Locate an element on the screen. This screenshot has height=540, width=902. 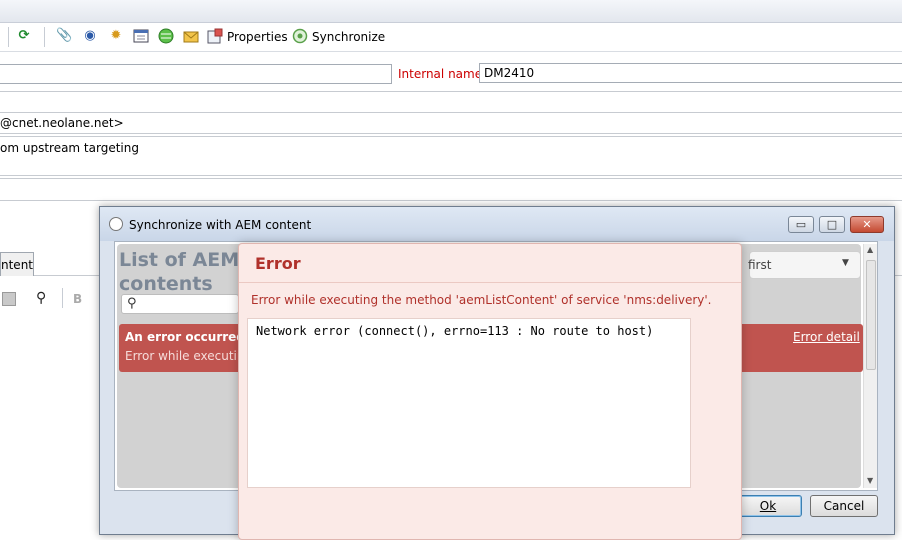
scroll-down-icon: ▼ is located at coordinates (870, 480).